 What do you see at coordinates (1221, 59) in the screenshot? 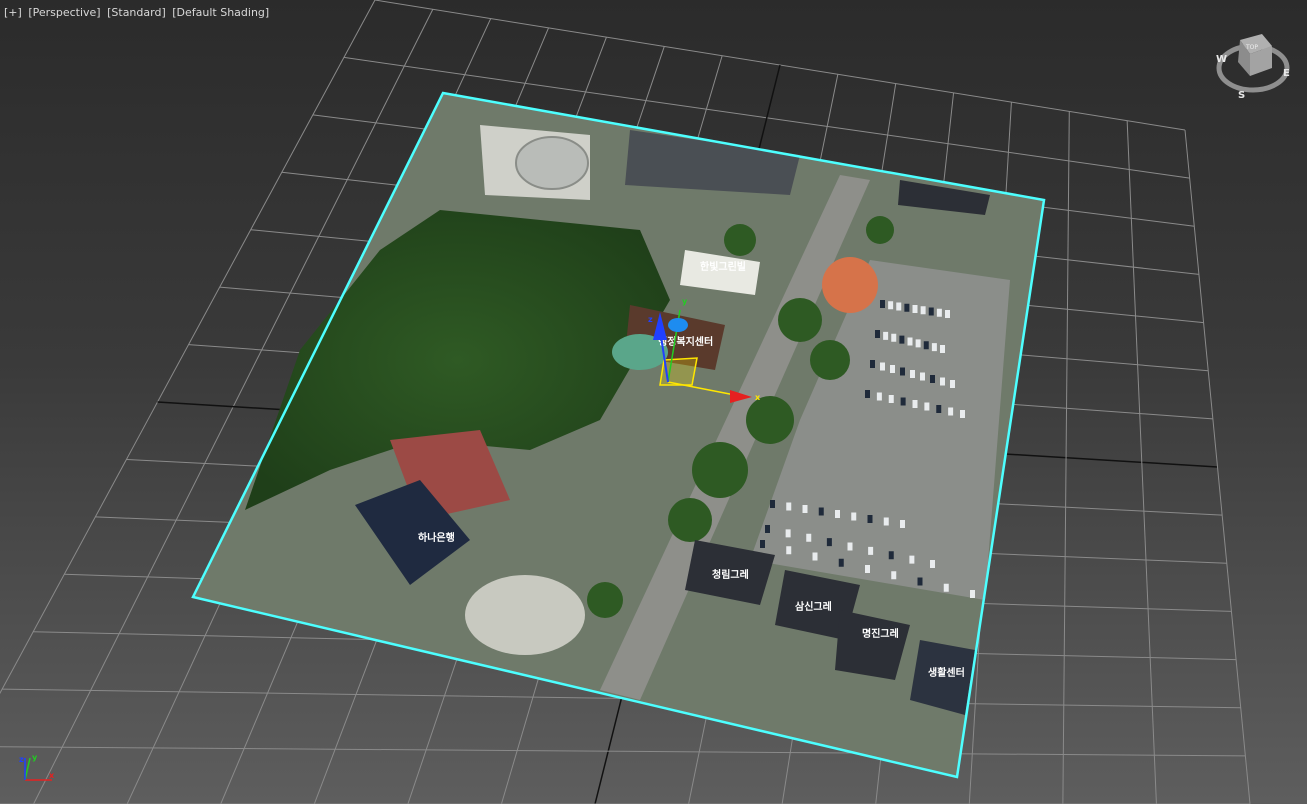
I see `viewcube-west: W` at bounding box center [1221, 59].